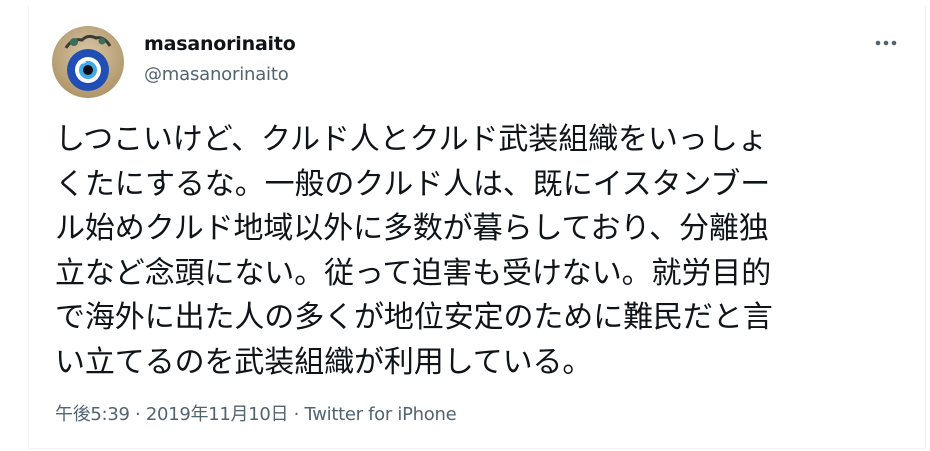 The height and width of the screenshot is (451, 930). Describe the element at coordinates (217, 414) in the screenshot. I see `tweet-timestamp-date: 2019年11月10日` at that location.